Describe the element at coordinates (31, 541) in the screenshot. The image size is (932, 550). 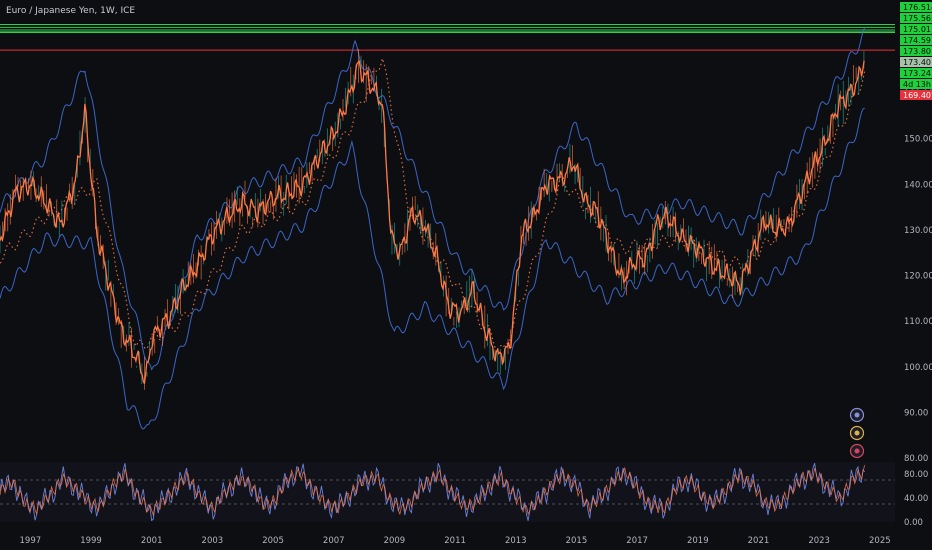
I see `x-tick-label: 1997` at that location.